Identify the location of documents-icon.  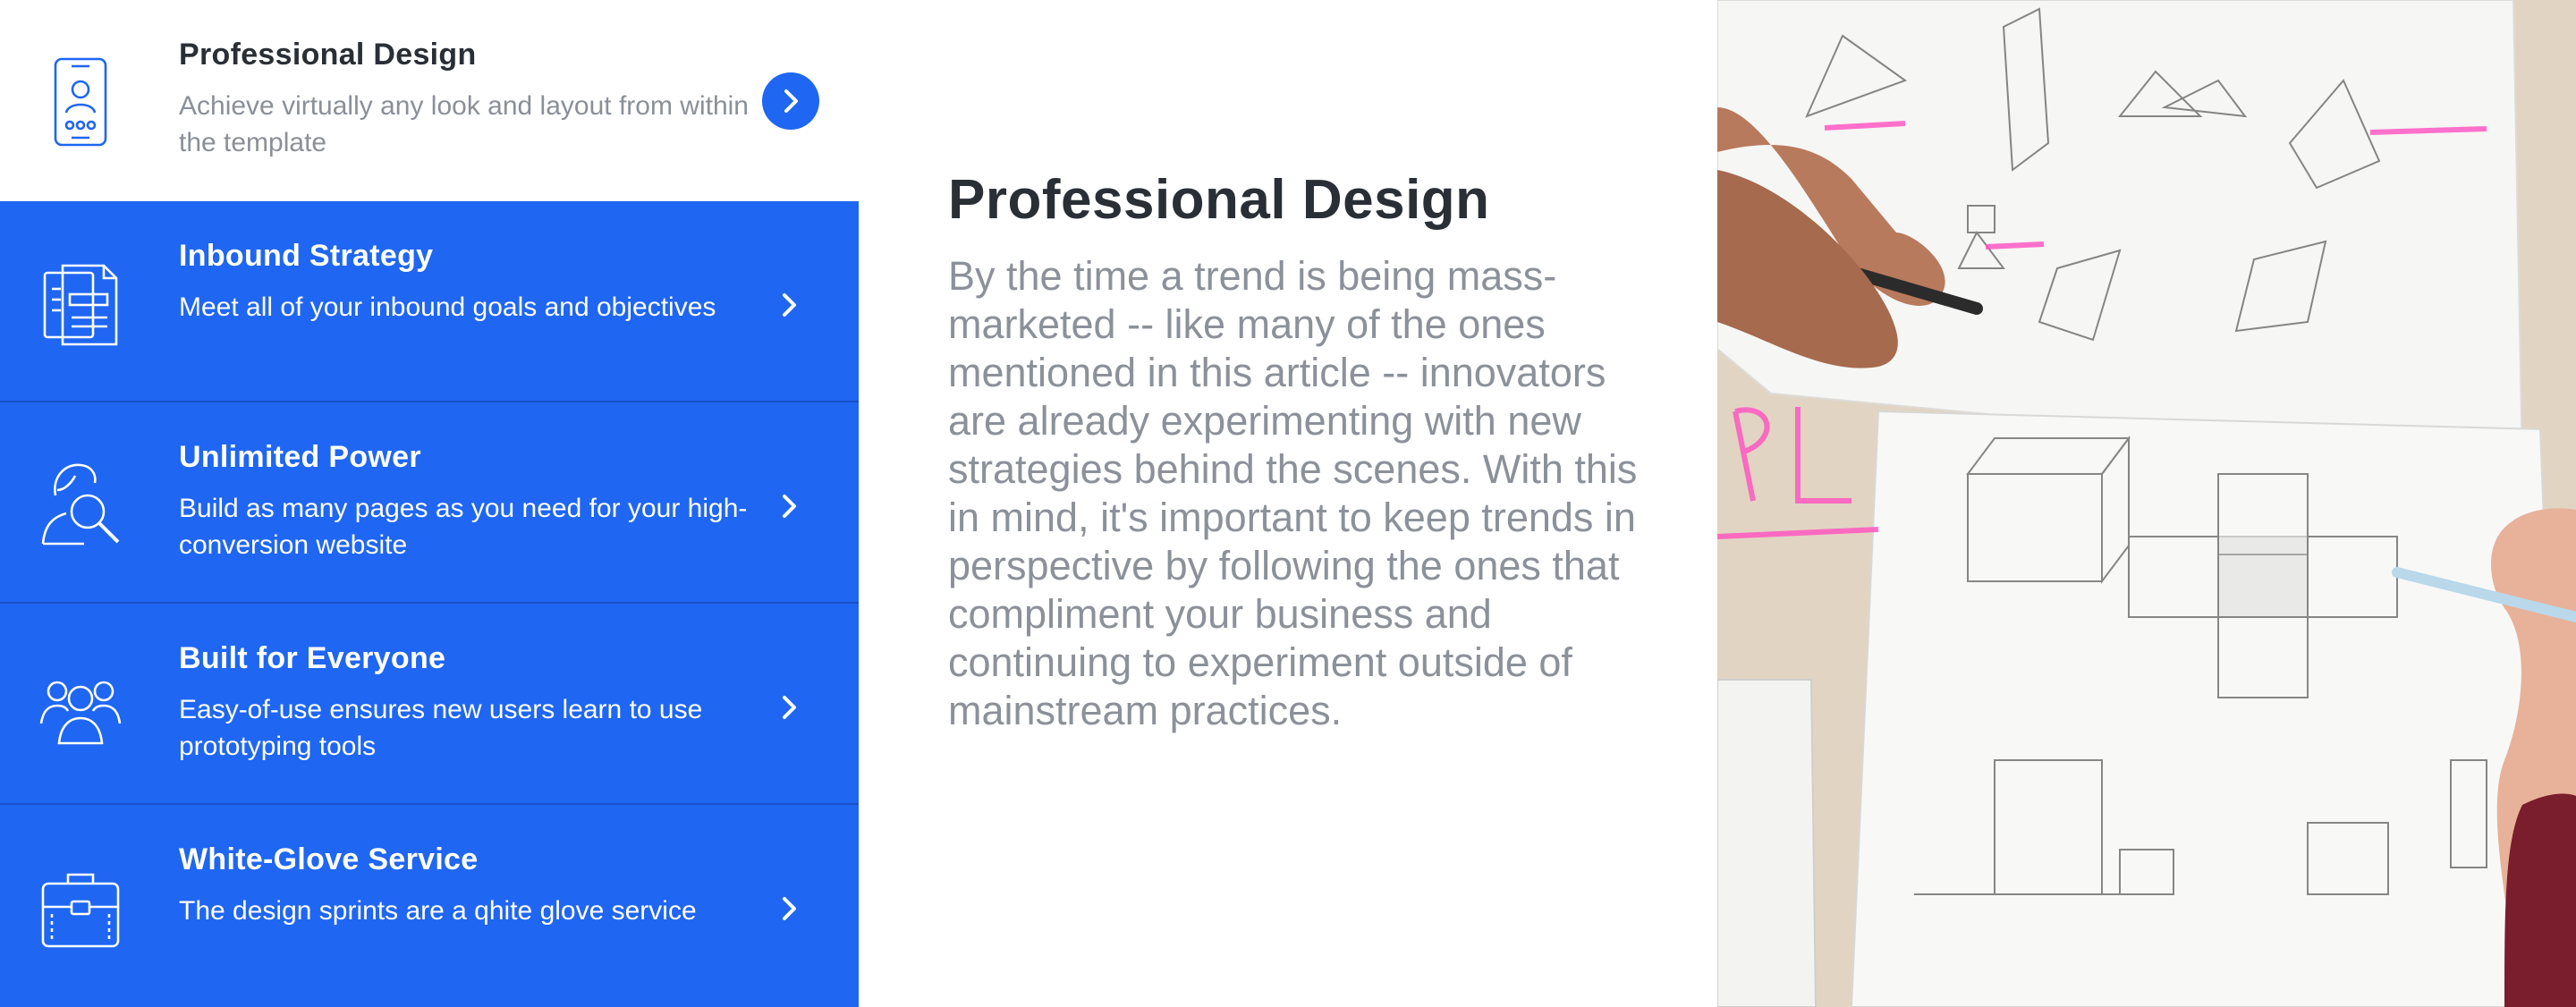
(80, 305).